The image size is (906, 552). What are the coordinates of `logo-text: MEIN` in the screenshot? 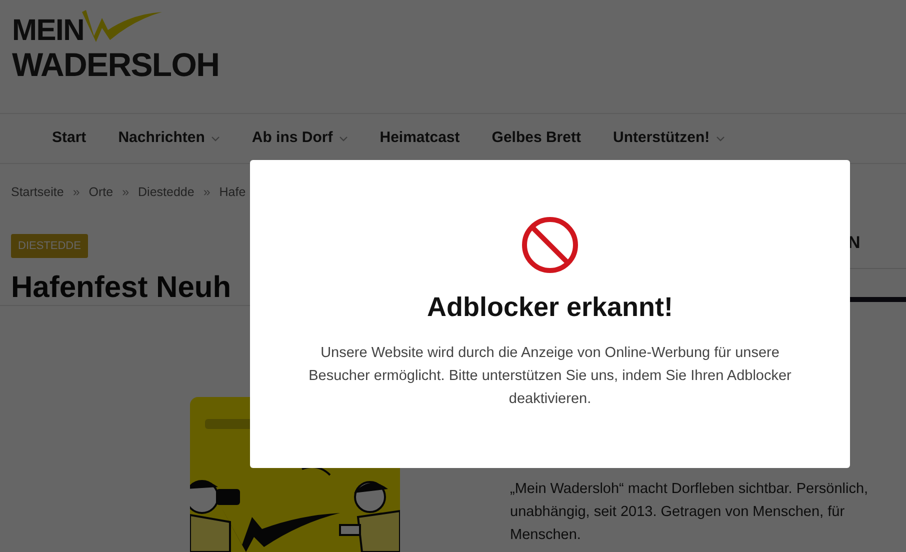 It's located at (48, 31).